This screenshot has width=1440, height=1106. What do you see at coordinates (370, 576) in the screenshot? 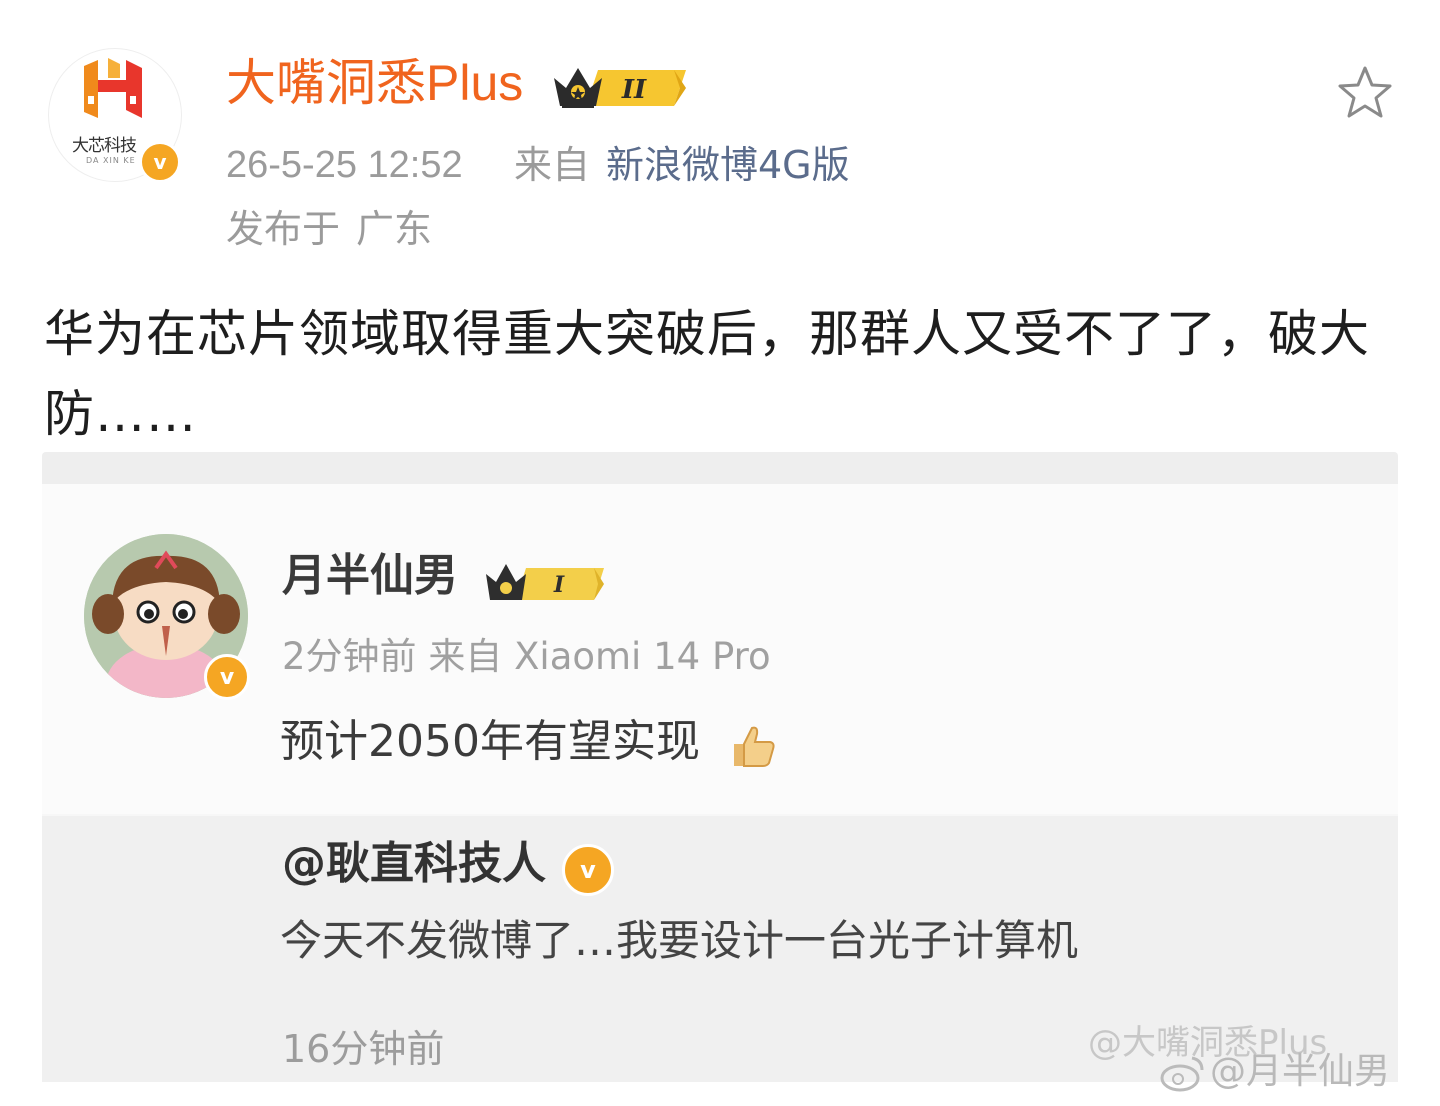
I see `commenter-name: 月半仙男` at bounding box center [370, 576].